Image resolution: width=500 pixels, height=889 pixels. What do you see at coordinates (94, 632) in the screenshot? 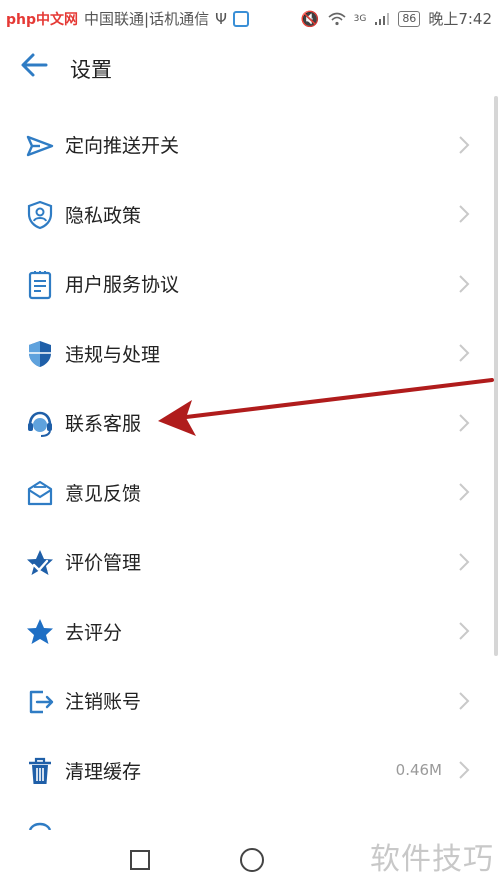
I see `settings-item-label: 去评分` at bounding box center [94, 632].